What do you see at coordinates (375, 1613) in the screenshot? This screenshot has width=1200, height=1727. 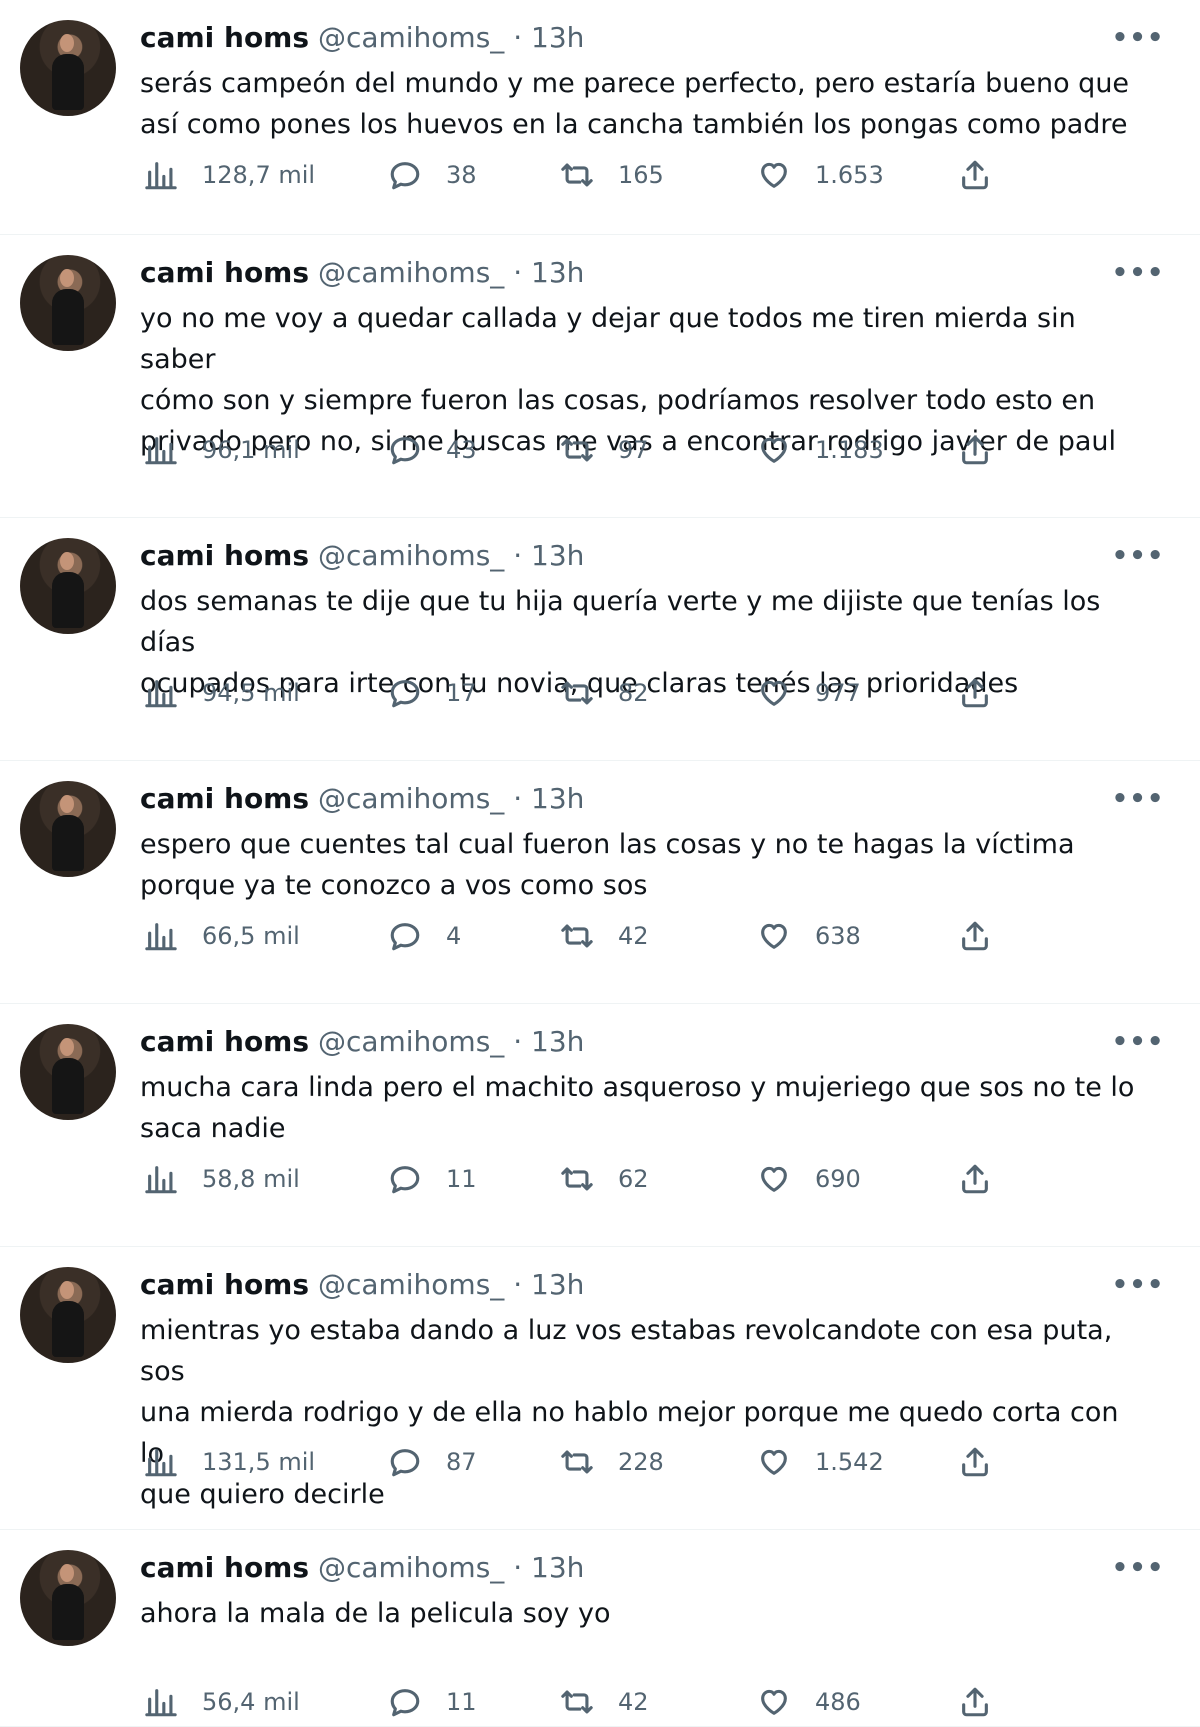 I see `tweet-text: ahora la mala de la pelicula soy yo` at bounding box center [375, 1613].